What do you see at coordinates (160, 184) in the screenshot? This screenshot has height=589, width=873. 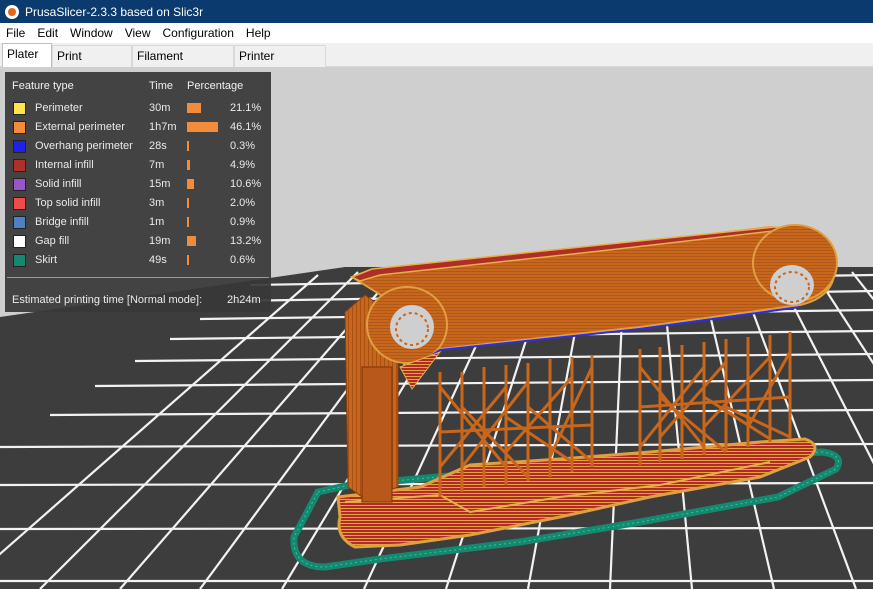 I see `feature-time: 15m` at bounding box center [160, 184].